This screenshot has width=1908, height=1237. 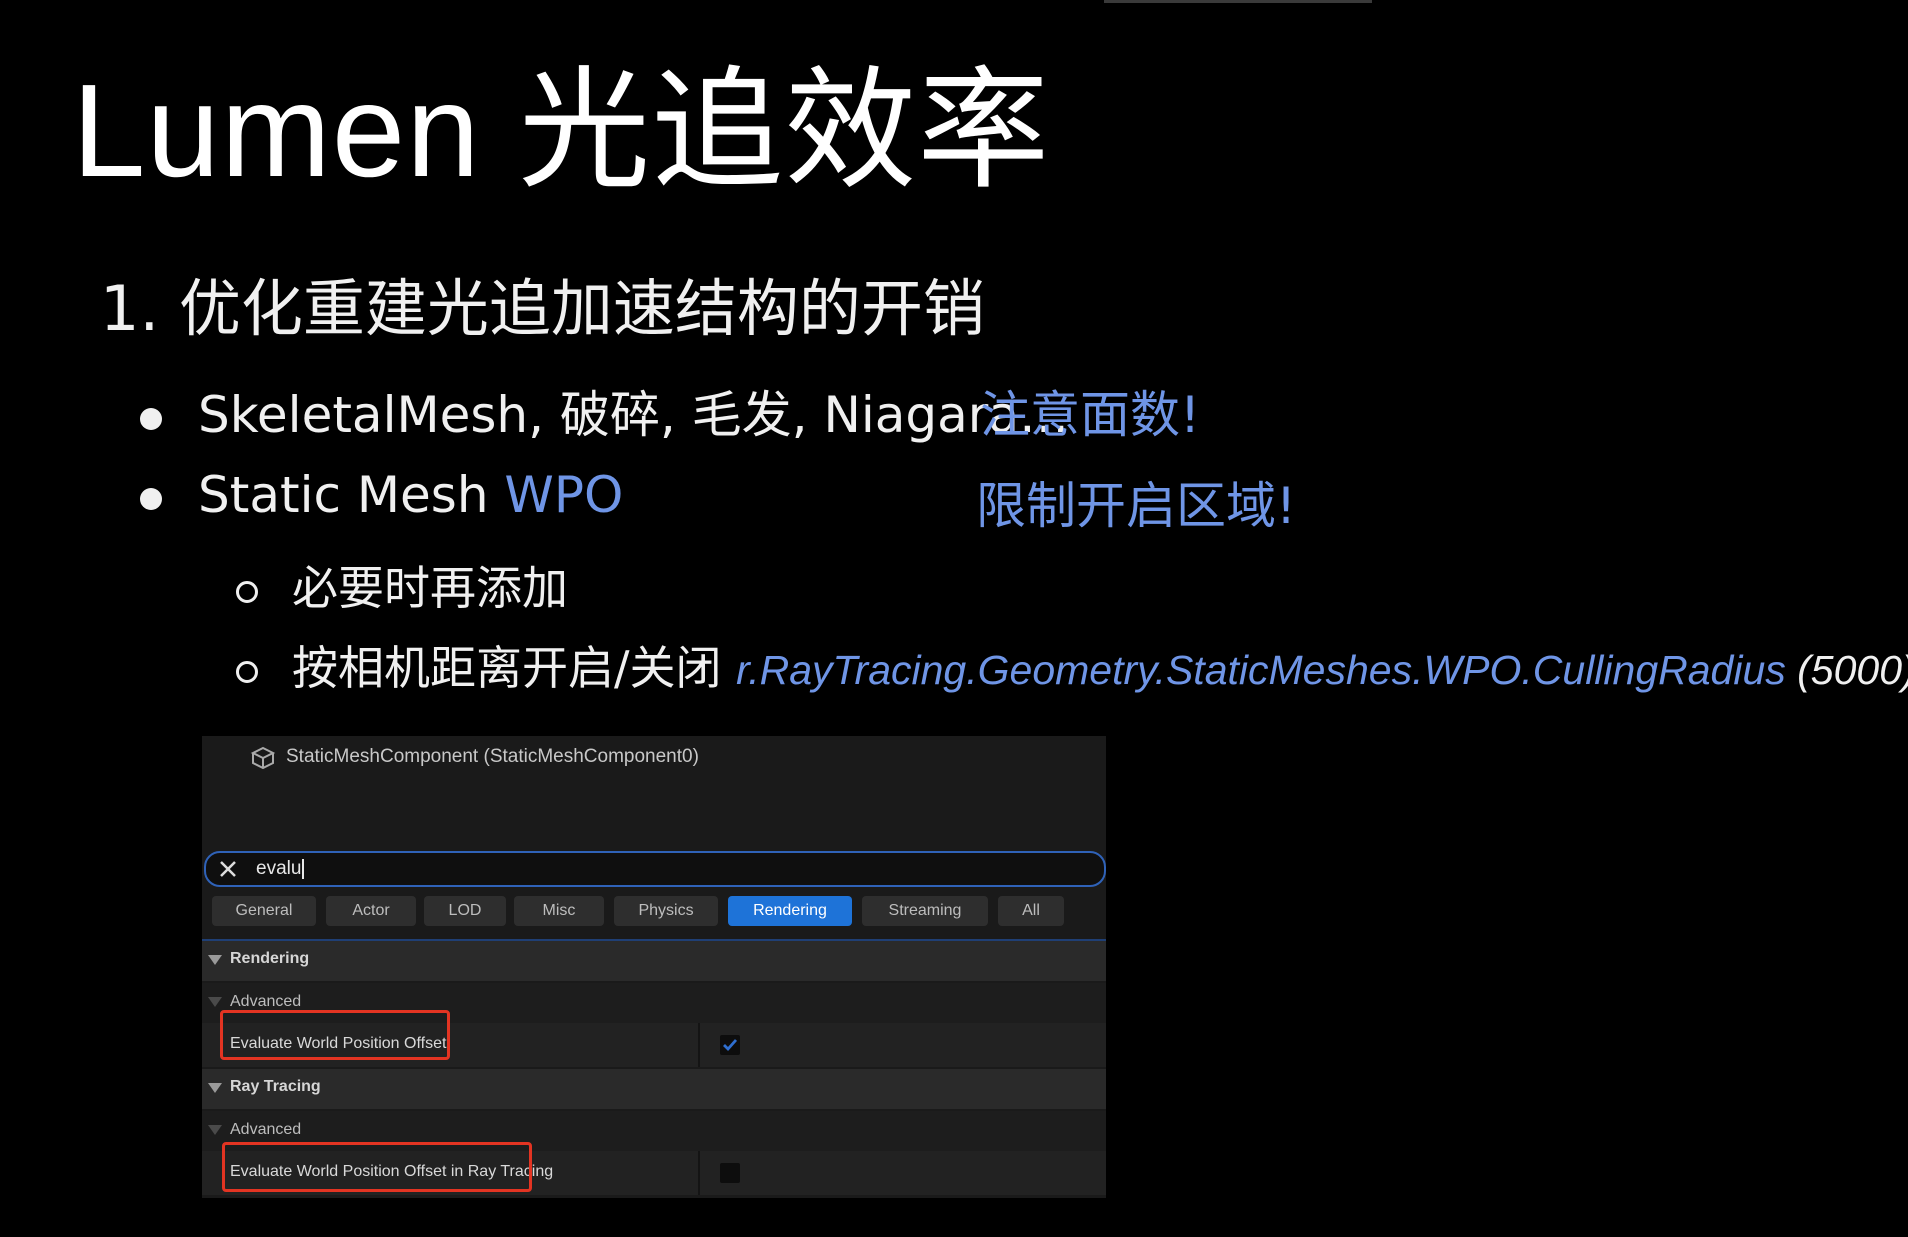 I want to click on subbullet-text: 按相机距离开启/关闭, so click(x=514, y=668).